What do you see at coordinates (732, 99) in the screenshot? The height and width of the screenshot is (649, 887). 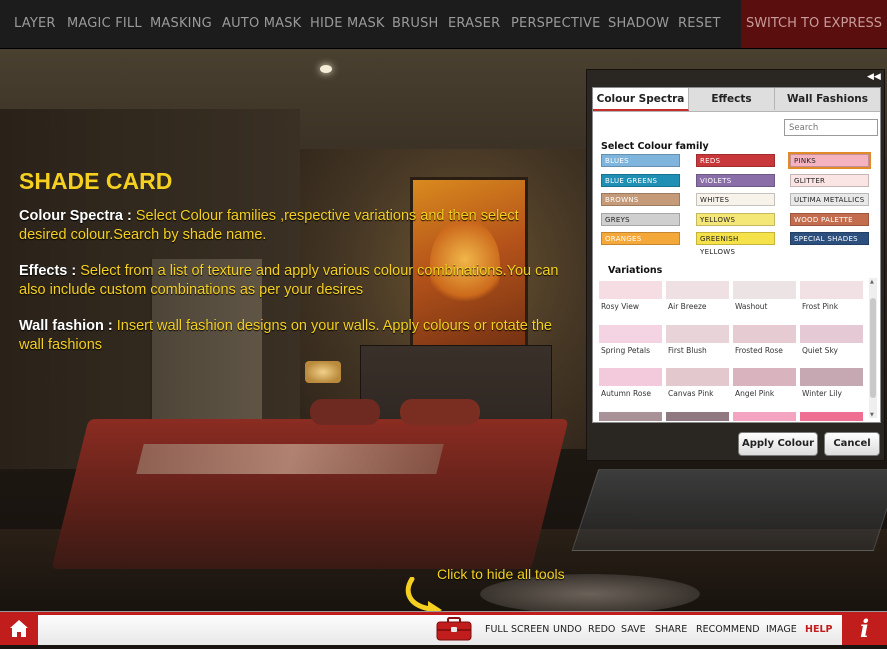 I see `tab-effects: Effects` at bounding box center [732, 99].